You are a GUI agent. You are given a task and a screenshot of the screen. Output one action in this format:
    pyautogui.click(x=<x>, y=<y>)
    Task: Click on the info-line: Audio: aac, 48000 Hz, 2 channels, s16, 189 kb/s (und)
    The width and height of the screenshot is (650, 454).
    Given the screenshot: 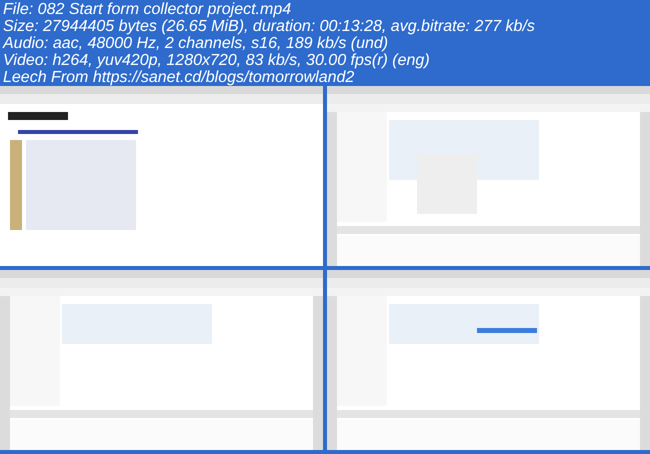 What is the action you would take?
    pyautogui.click(x=196, y=43)
    